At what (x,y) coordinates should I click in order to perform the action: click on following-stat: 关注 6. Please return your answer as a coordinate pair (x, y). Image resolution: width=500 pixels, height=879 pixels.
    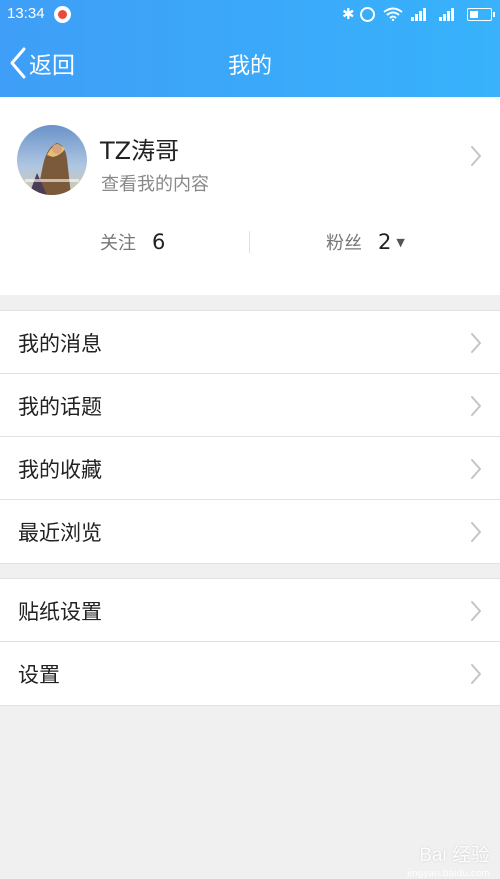
    Looking at the image, I should click on (132, 242).